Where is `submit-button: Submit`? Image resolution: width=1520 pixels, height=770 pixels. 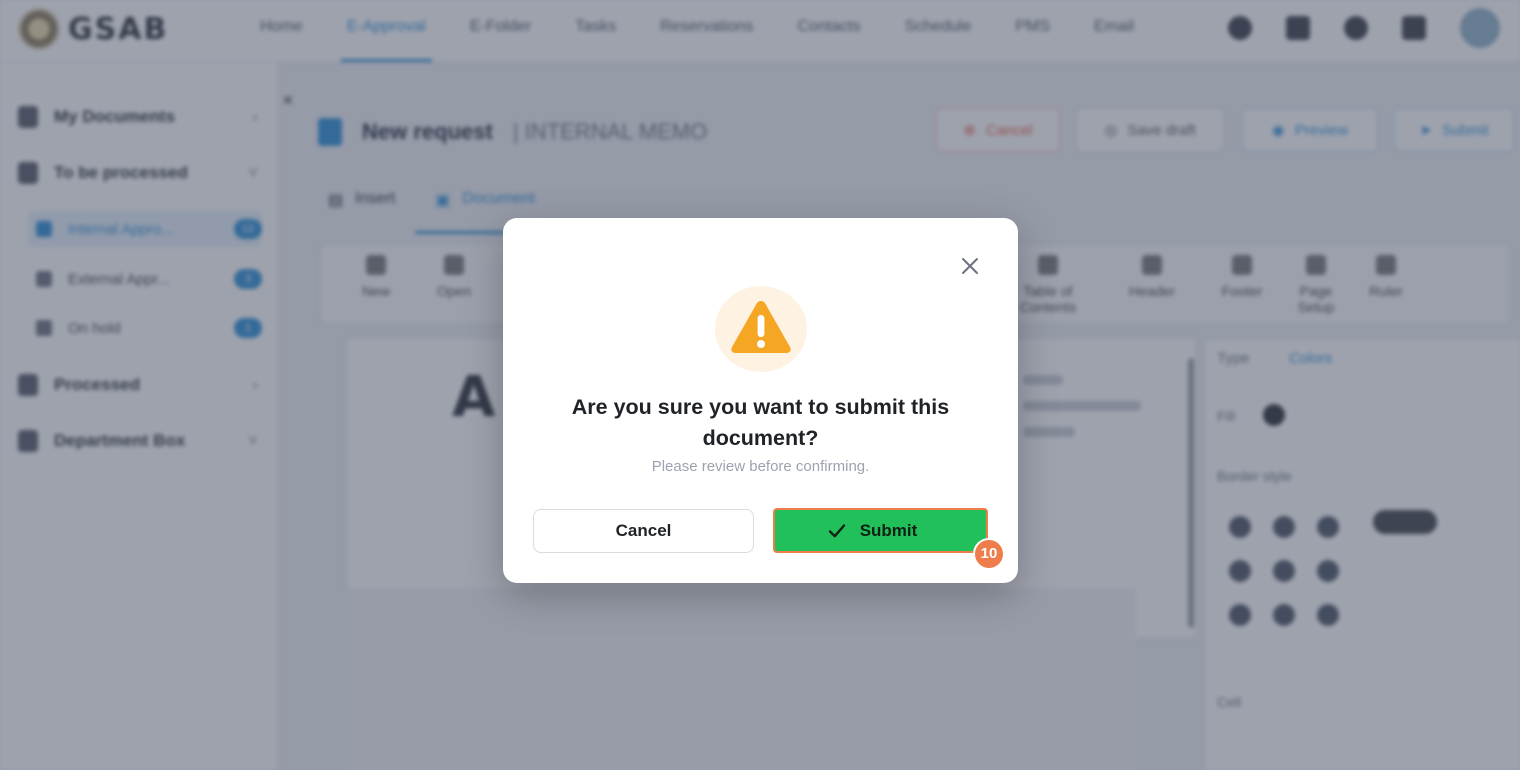 submit-button: Submit is located at coordinates (880, 530).